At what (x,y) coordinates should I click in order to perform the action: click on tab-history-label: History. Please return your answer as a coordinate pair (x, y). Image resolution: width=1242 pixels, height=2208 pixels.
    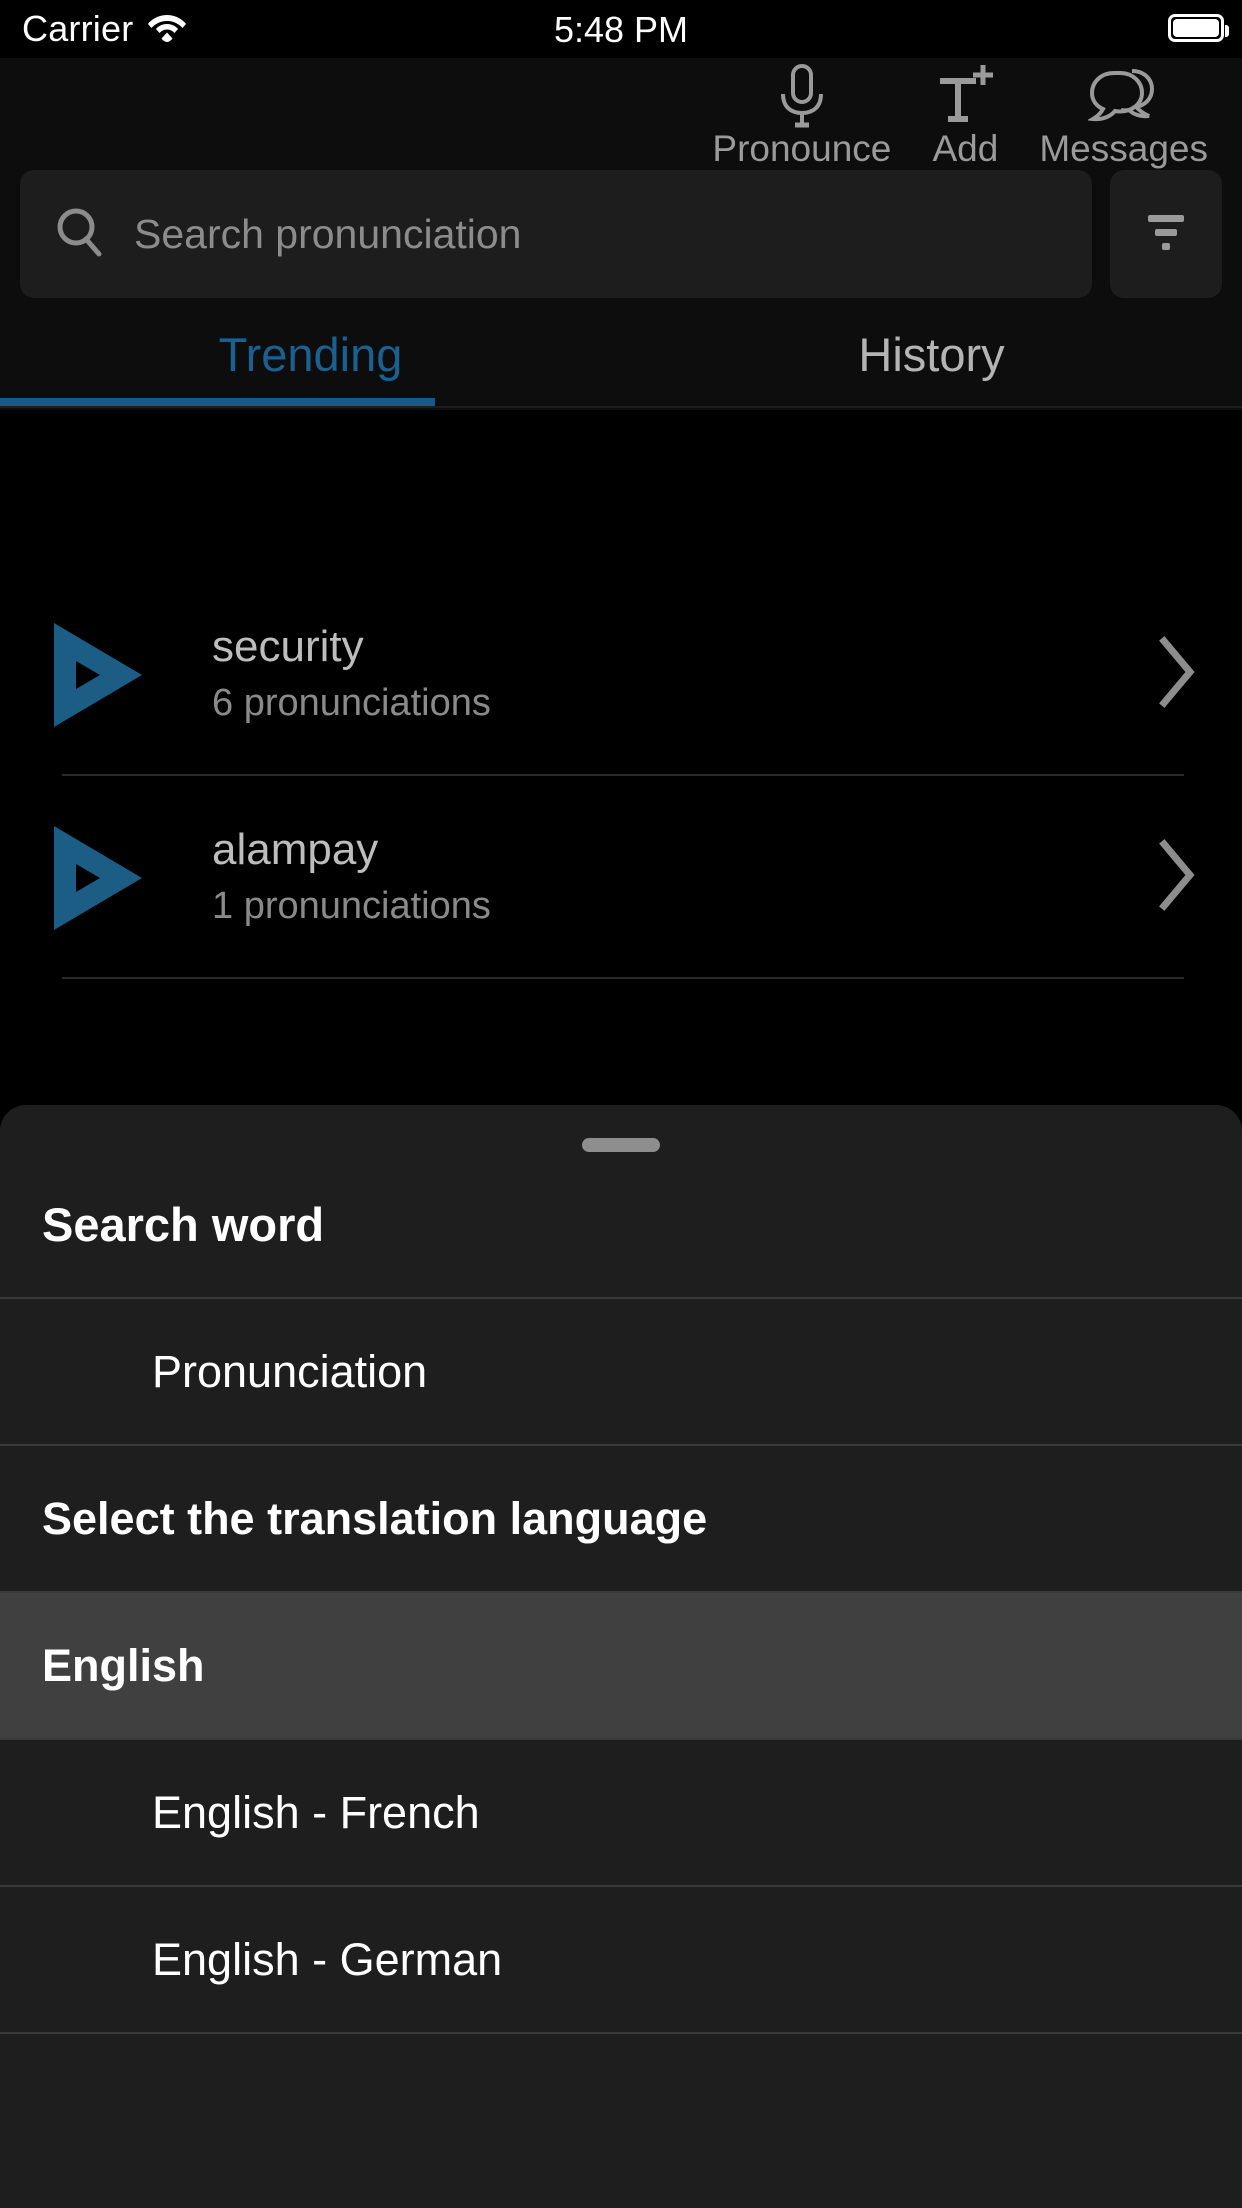
    Looking at the image, I should click on (931, 354).